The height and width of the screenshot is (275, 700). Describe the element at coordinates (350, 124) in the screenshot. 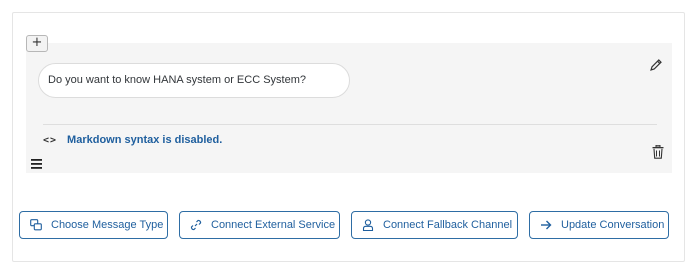

I see `divider` at that location.